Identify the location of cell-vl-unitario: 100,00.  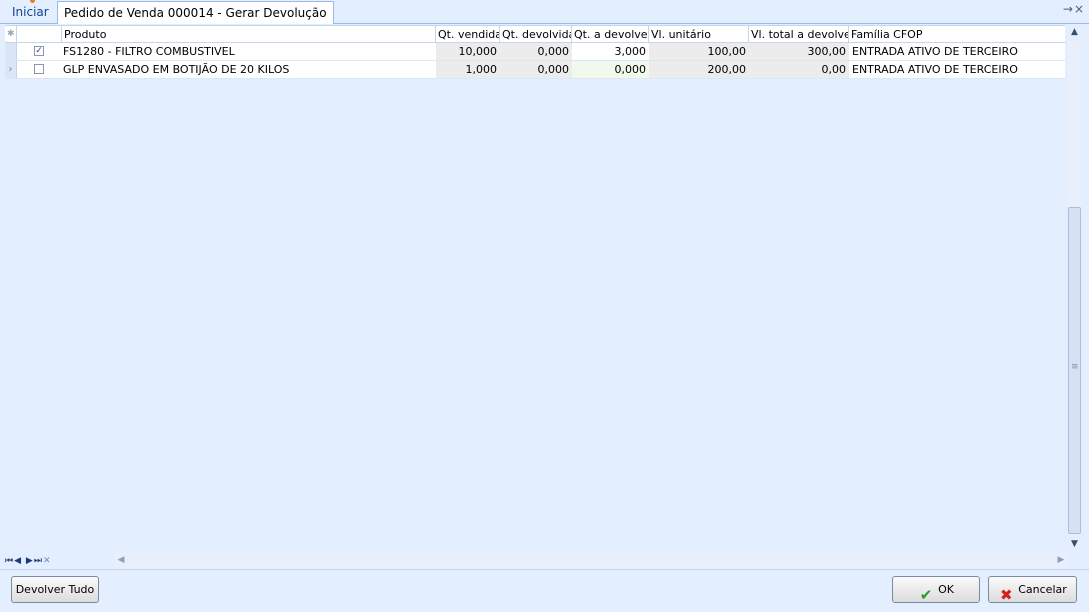
(699, 51).